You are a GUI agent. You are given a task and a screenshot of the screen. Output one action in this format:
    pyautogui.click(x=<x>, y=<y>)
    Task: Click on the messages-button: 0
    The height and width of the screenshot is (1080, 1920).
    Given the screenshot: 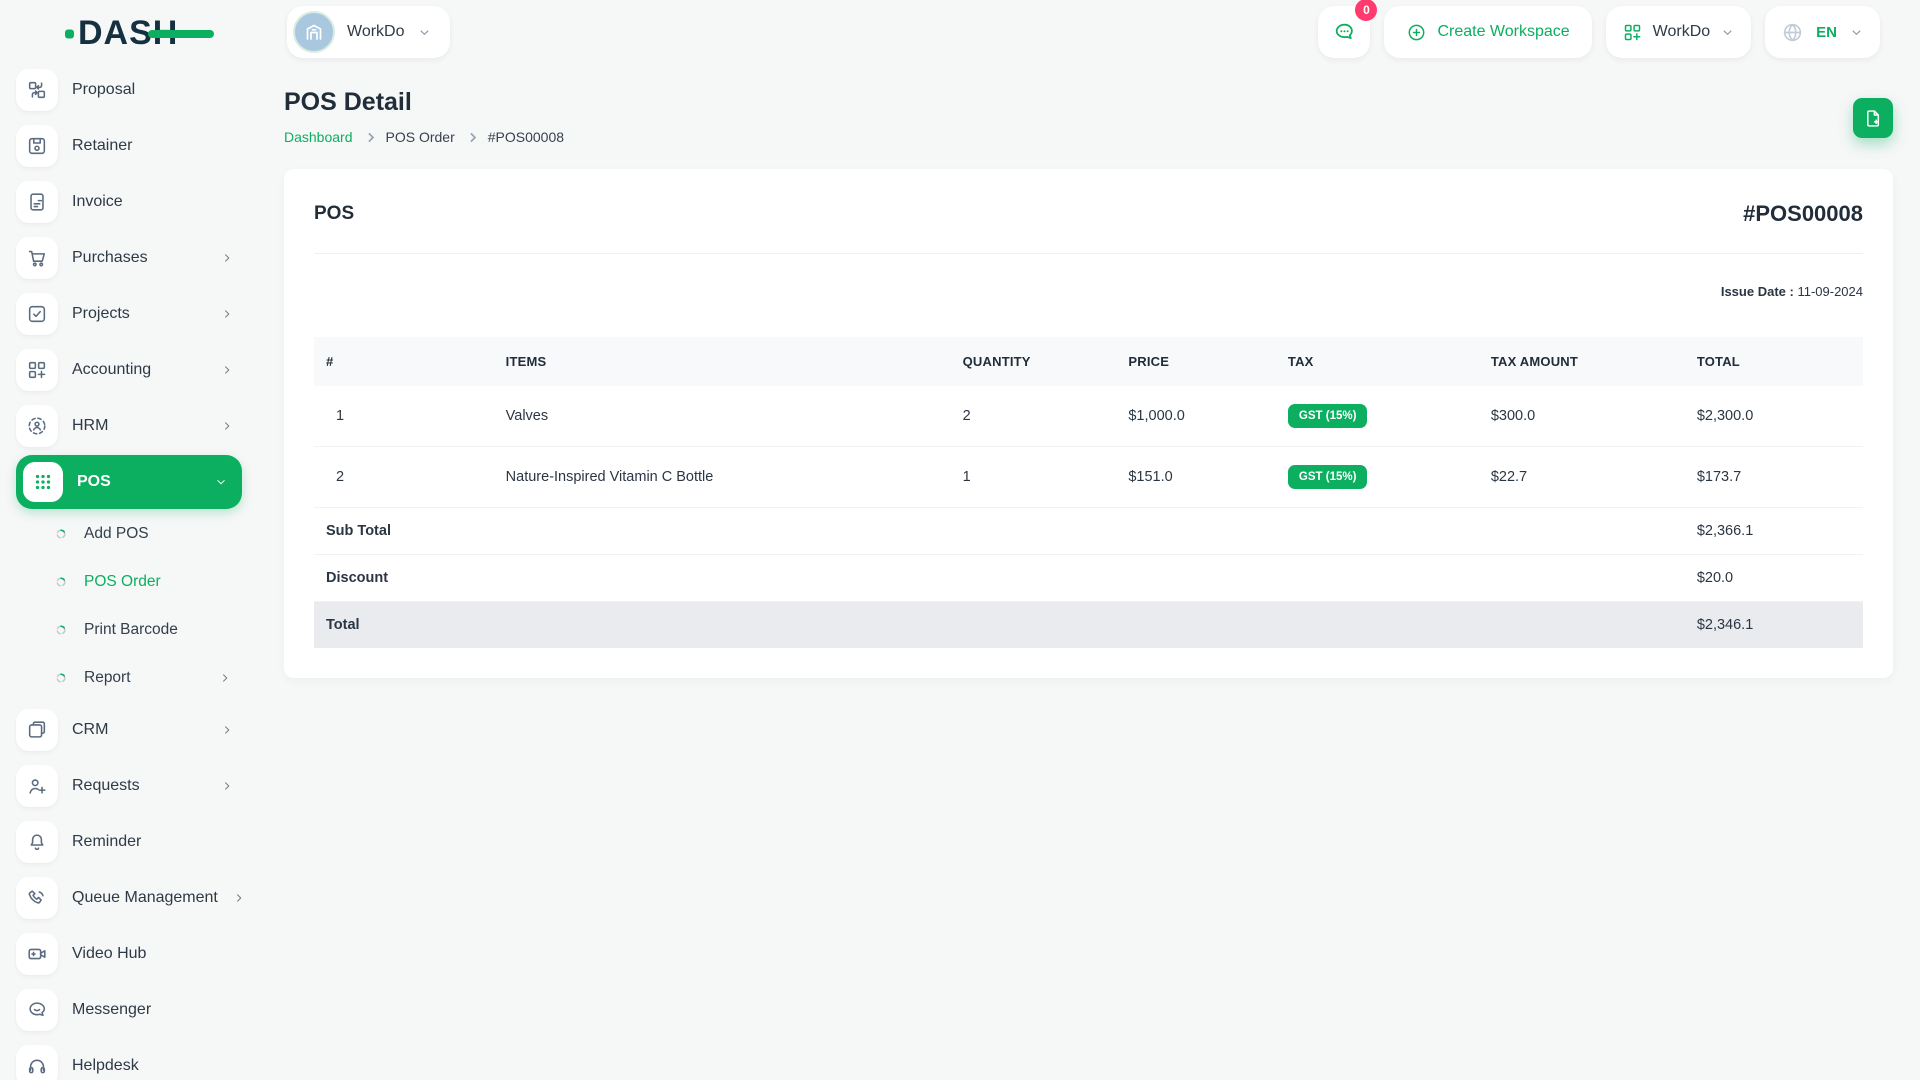 What is the action you would take?
    pyautogui.click(x=1348, y=29)
    